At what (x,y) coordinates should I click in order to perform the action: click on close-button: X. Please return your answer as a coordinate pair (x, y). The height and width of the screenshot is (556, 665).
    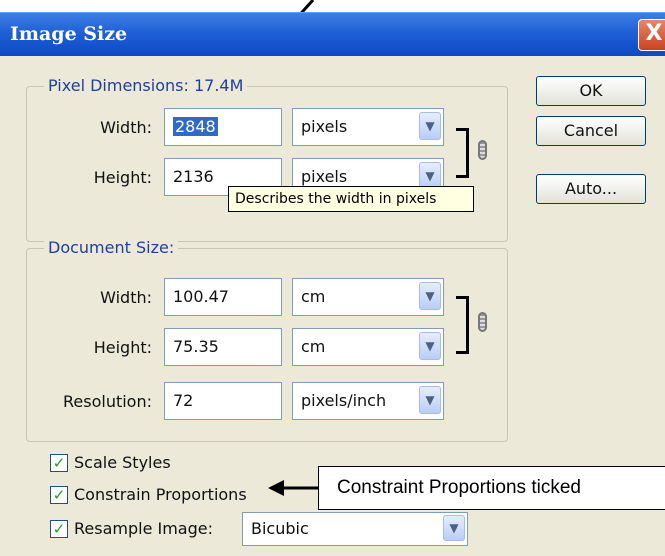
    Looking at the image, I should click on (651, 35).